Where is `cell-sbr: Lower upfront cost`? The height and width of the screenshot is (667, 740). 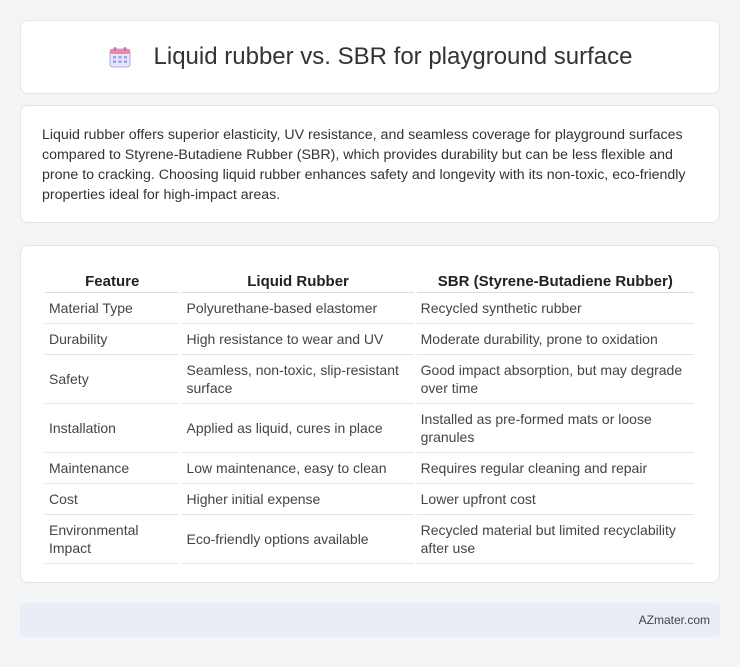 cell-sbr: Lower upfront cost is located at coordinates (555, 499).